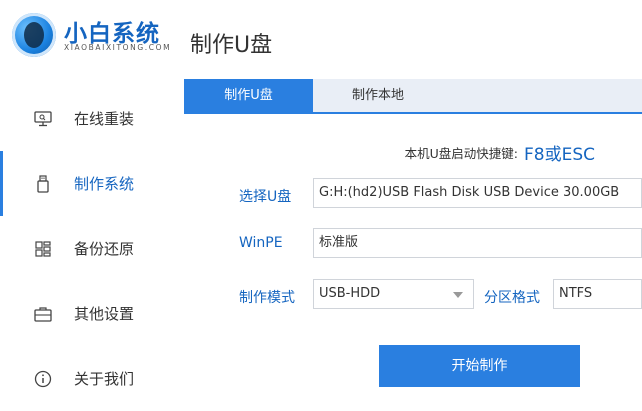 The image size is (642, 411). I want to click on winpe-field: 标准版, so click(477, 243).